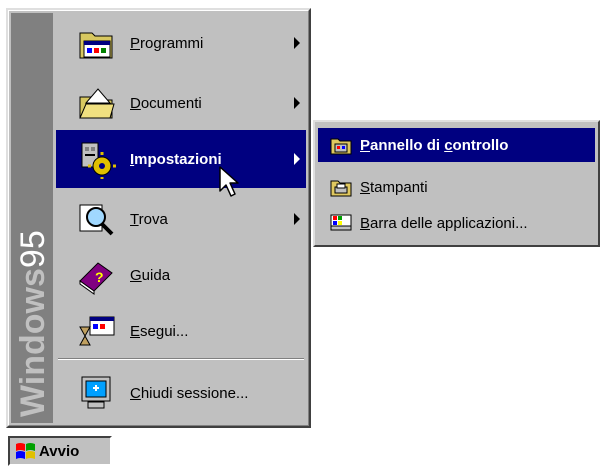 The width and height of the screenshot is (601, 469). I want to click on windows95-banner: Windows95, so click(32, 218).